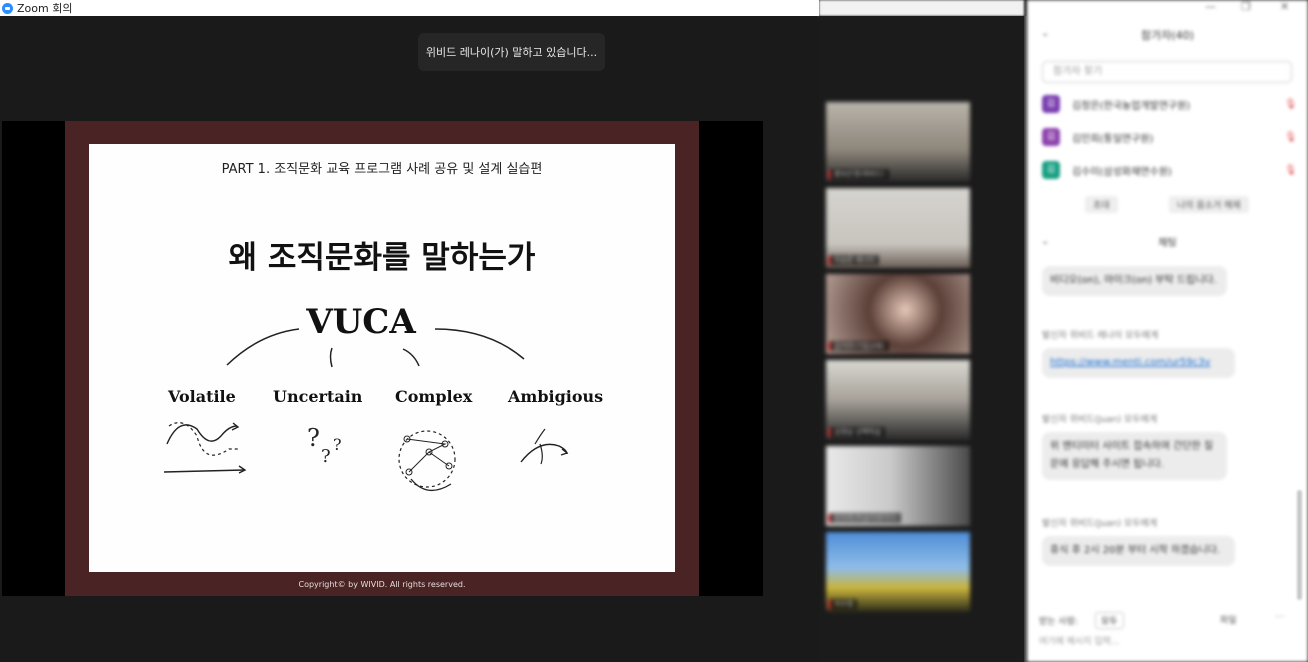  I want to click on chat-recipient-label: 받는 사람:, so click(1059, 622).